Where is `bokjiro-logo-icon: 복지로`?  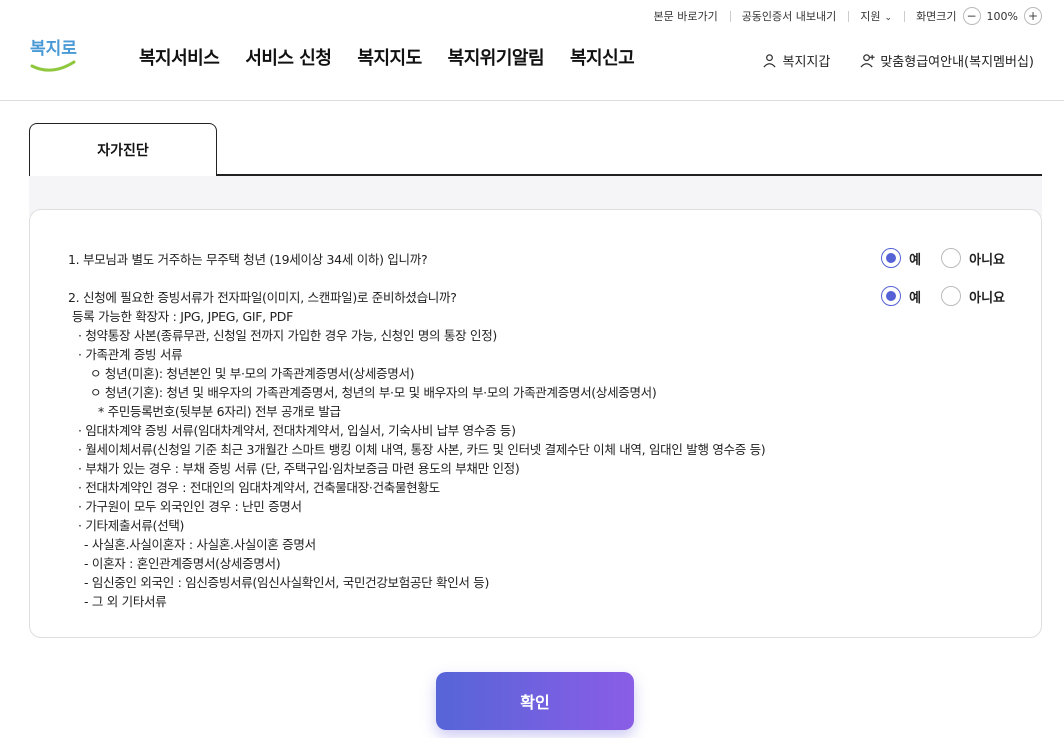 bokjiro-logo-icon: 복지로 is located at coordinates (53, 55).